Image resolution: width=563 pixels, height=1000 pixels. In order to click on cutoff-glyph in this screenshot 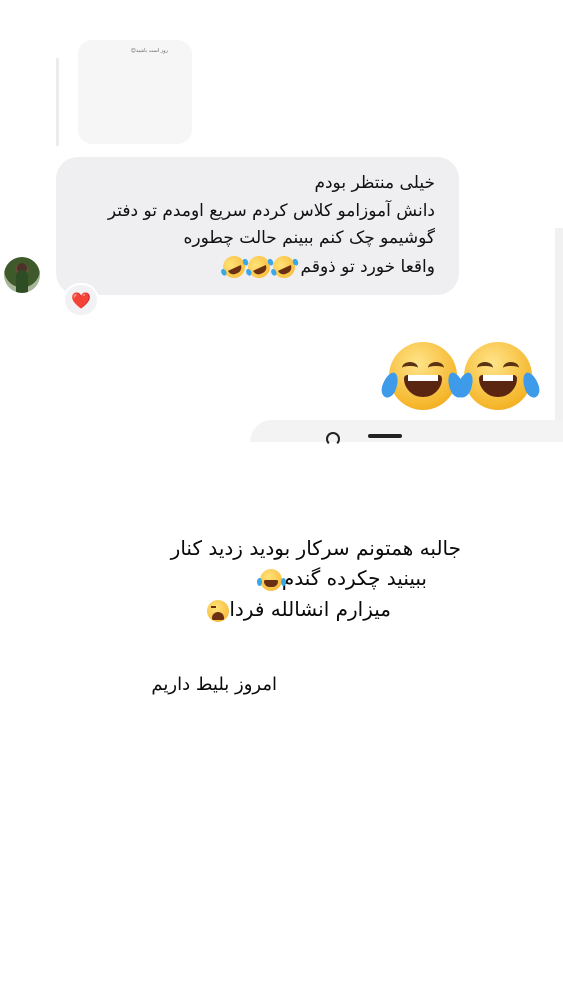, I will do `click(333, 439)`.